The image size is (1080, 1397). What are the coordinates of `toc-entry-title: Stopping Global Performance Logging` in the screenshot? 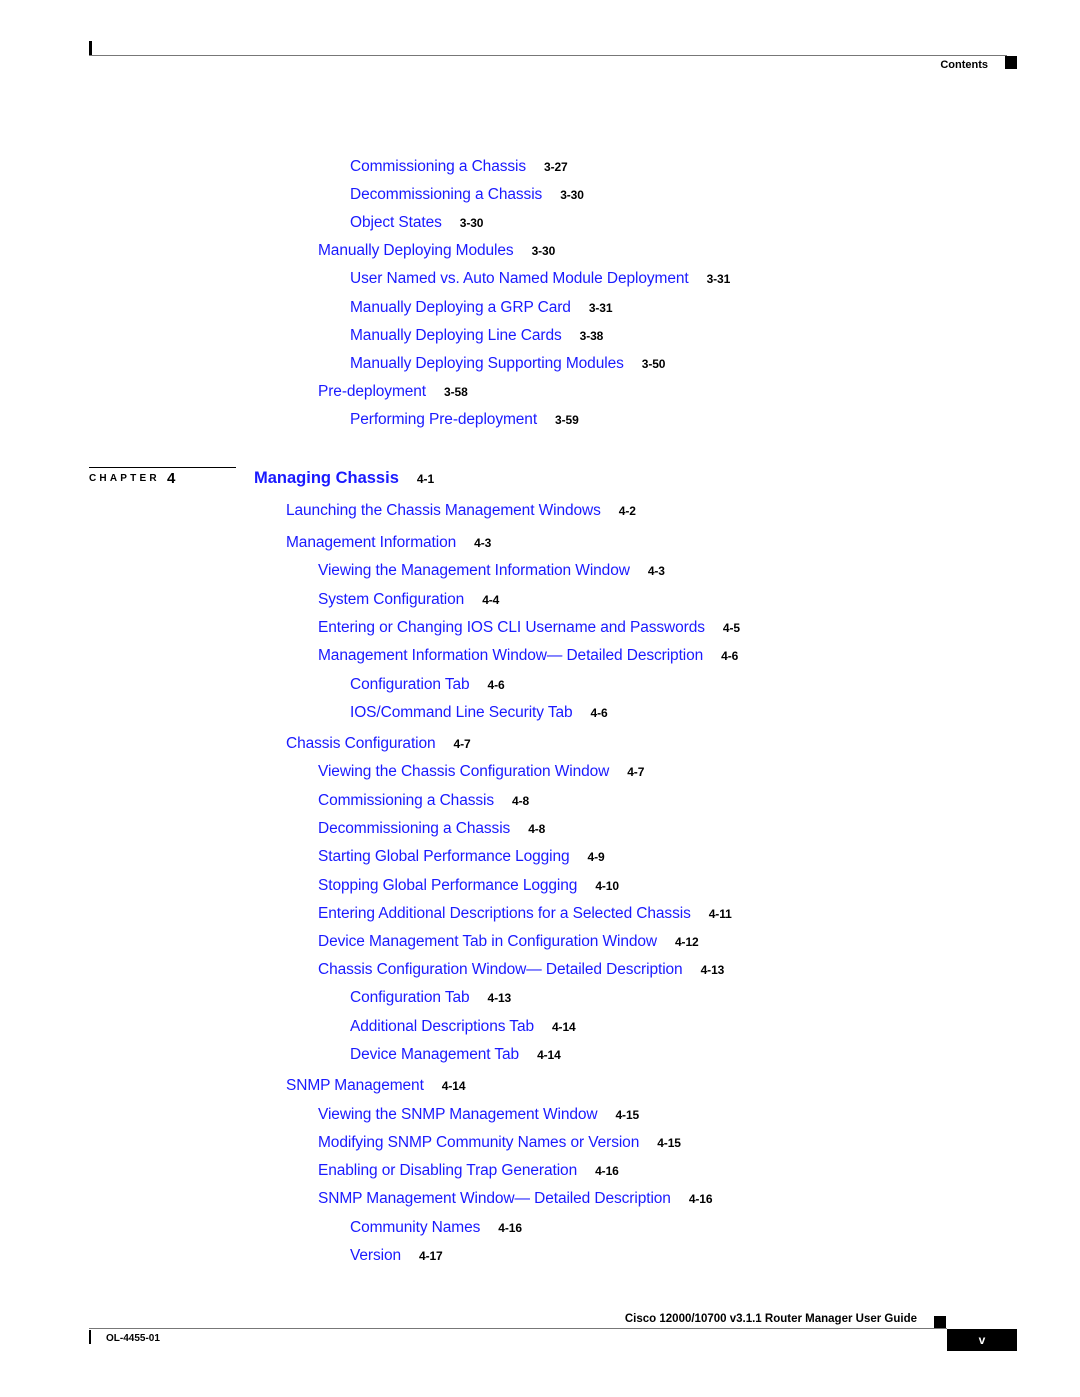 It's located at (447, 885).